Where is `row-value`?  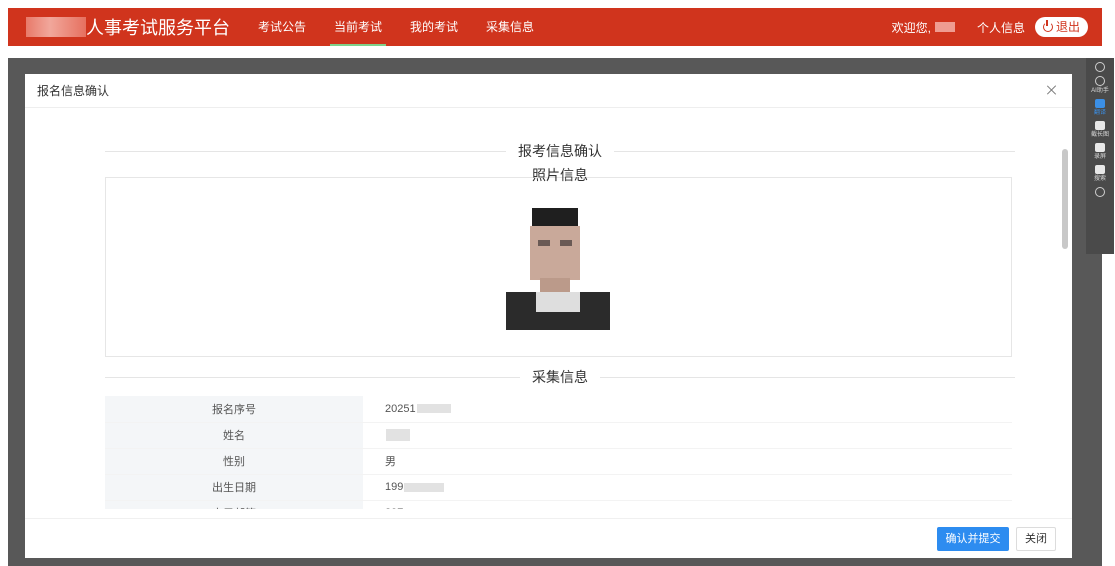
row-value is located at coordinates (687, 435).